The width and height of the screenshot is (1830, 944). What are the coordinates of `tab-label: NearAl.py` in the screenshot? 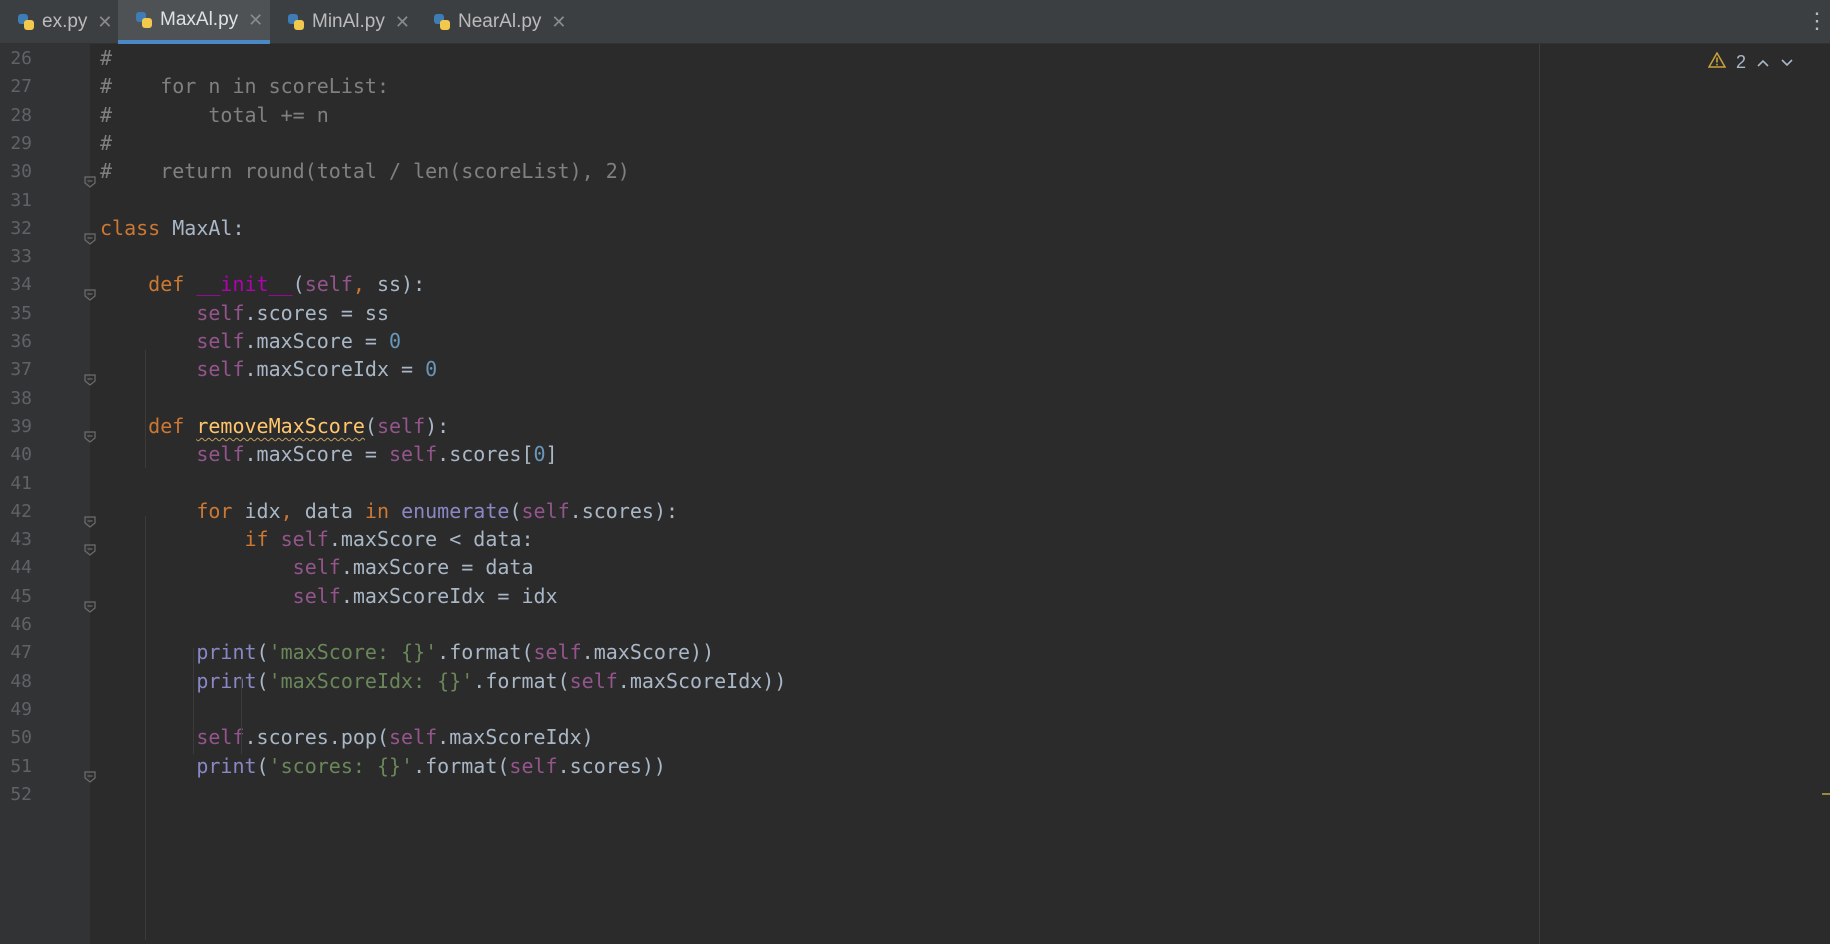 It's located at (500, 21).